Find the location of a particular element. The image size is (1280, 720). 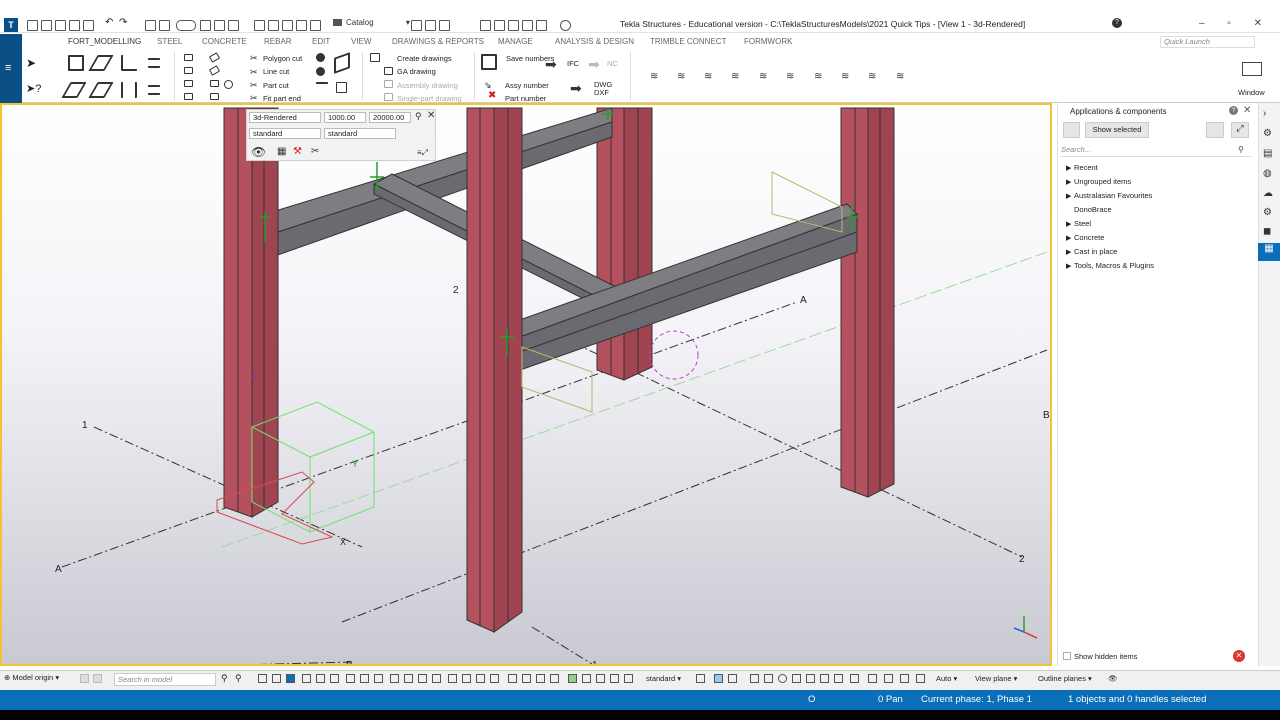

snap-point10-icon is located at coordinates (888, 678).